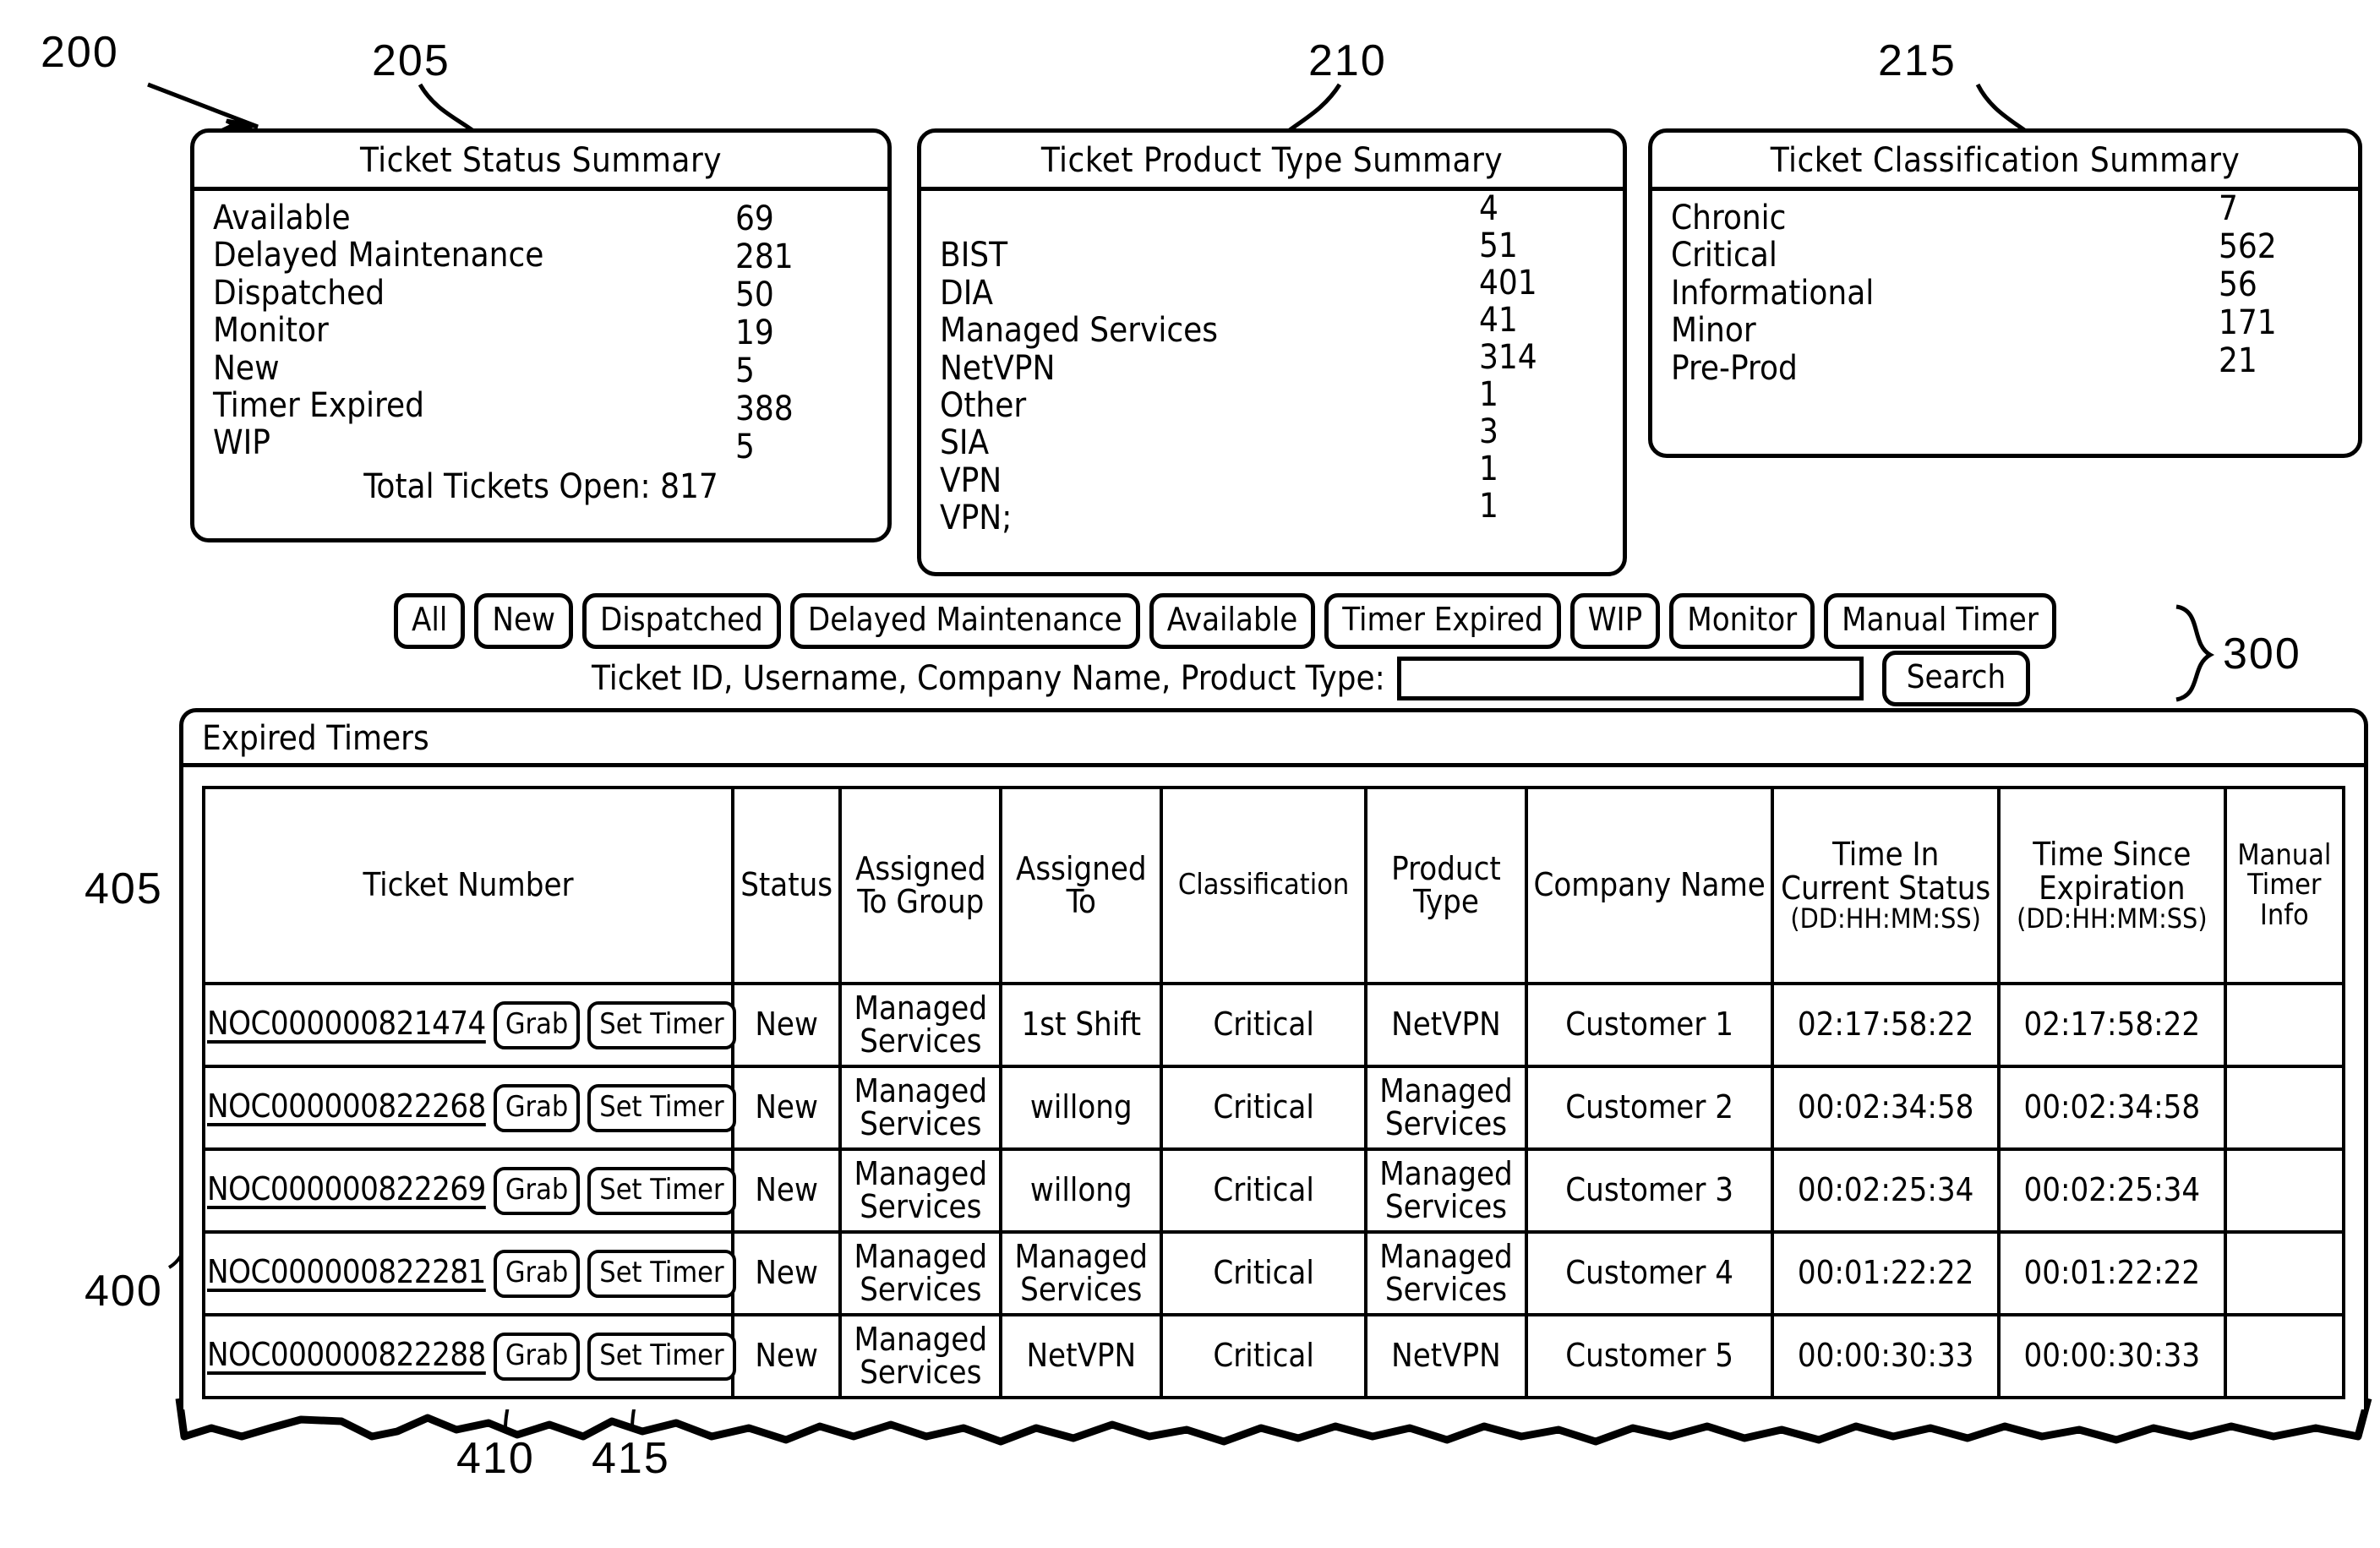 This screenshot has height=1548, width=2380. Describe the element at coordinates (1232, 621) in the screenshot. I see `filter-button-available: Available` at that location.